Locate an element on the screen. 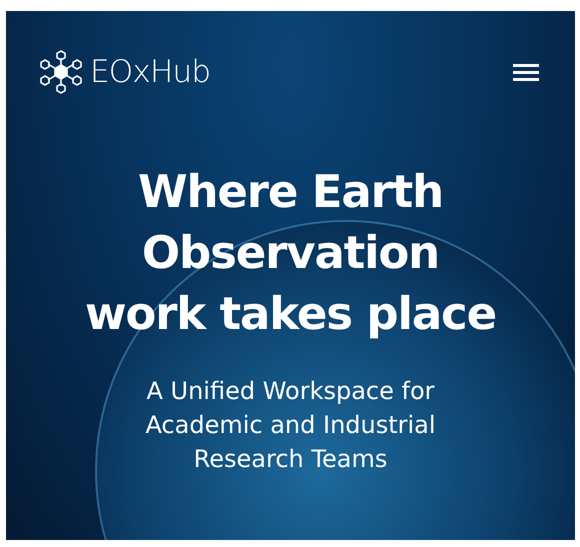  logo-text: EOxHub is located at coordinates (150, 72).